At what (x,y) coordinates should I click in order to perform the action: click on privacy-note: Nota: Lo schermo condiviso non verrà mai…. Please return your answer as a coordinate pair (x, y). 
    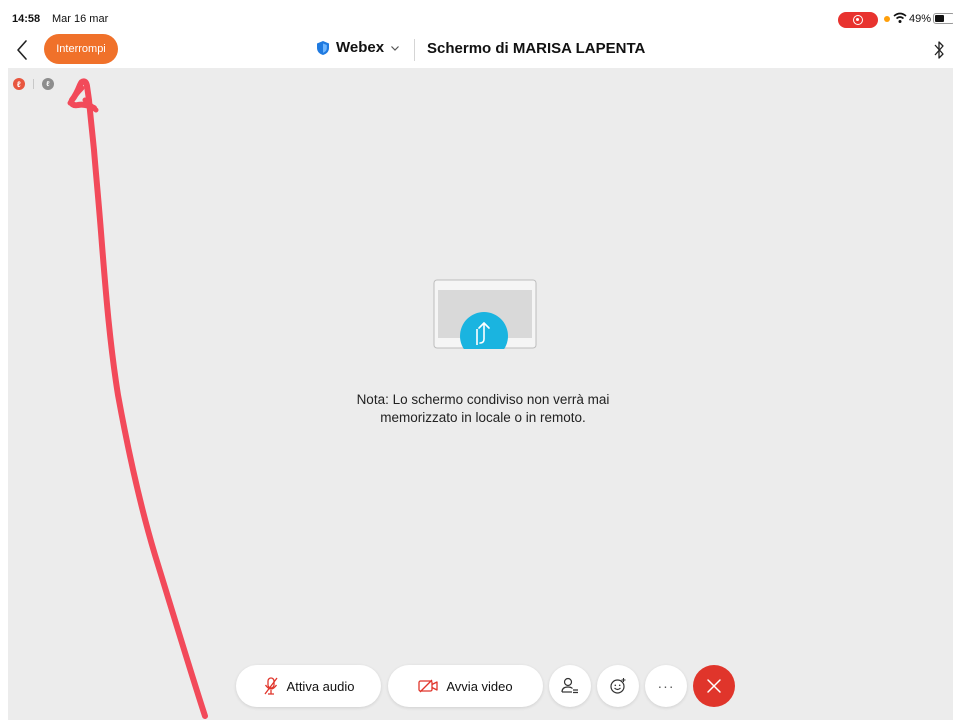
    Looking at the image, I should click on (483, 409).